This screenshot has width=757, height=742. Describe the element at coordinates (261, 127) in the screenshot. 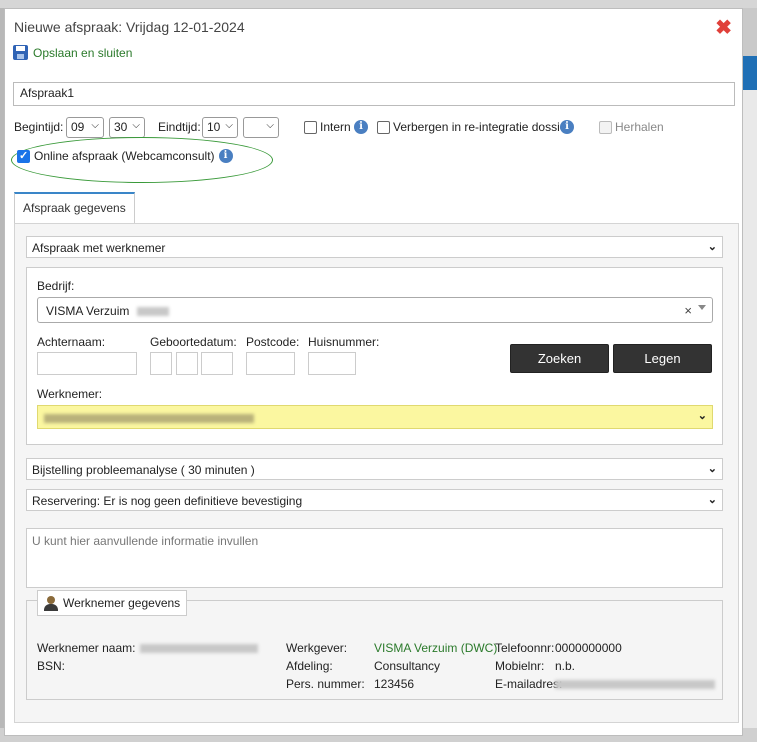

I see `end-minute-select: ⌵` at that location.